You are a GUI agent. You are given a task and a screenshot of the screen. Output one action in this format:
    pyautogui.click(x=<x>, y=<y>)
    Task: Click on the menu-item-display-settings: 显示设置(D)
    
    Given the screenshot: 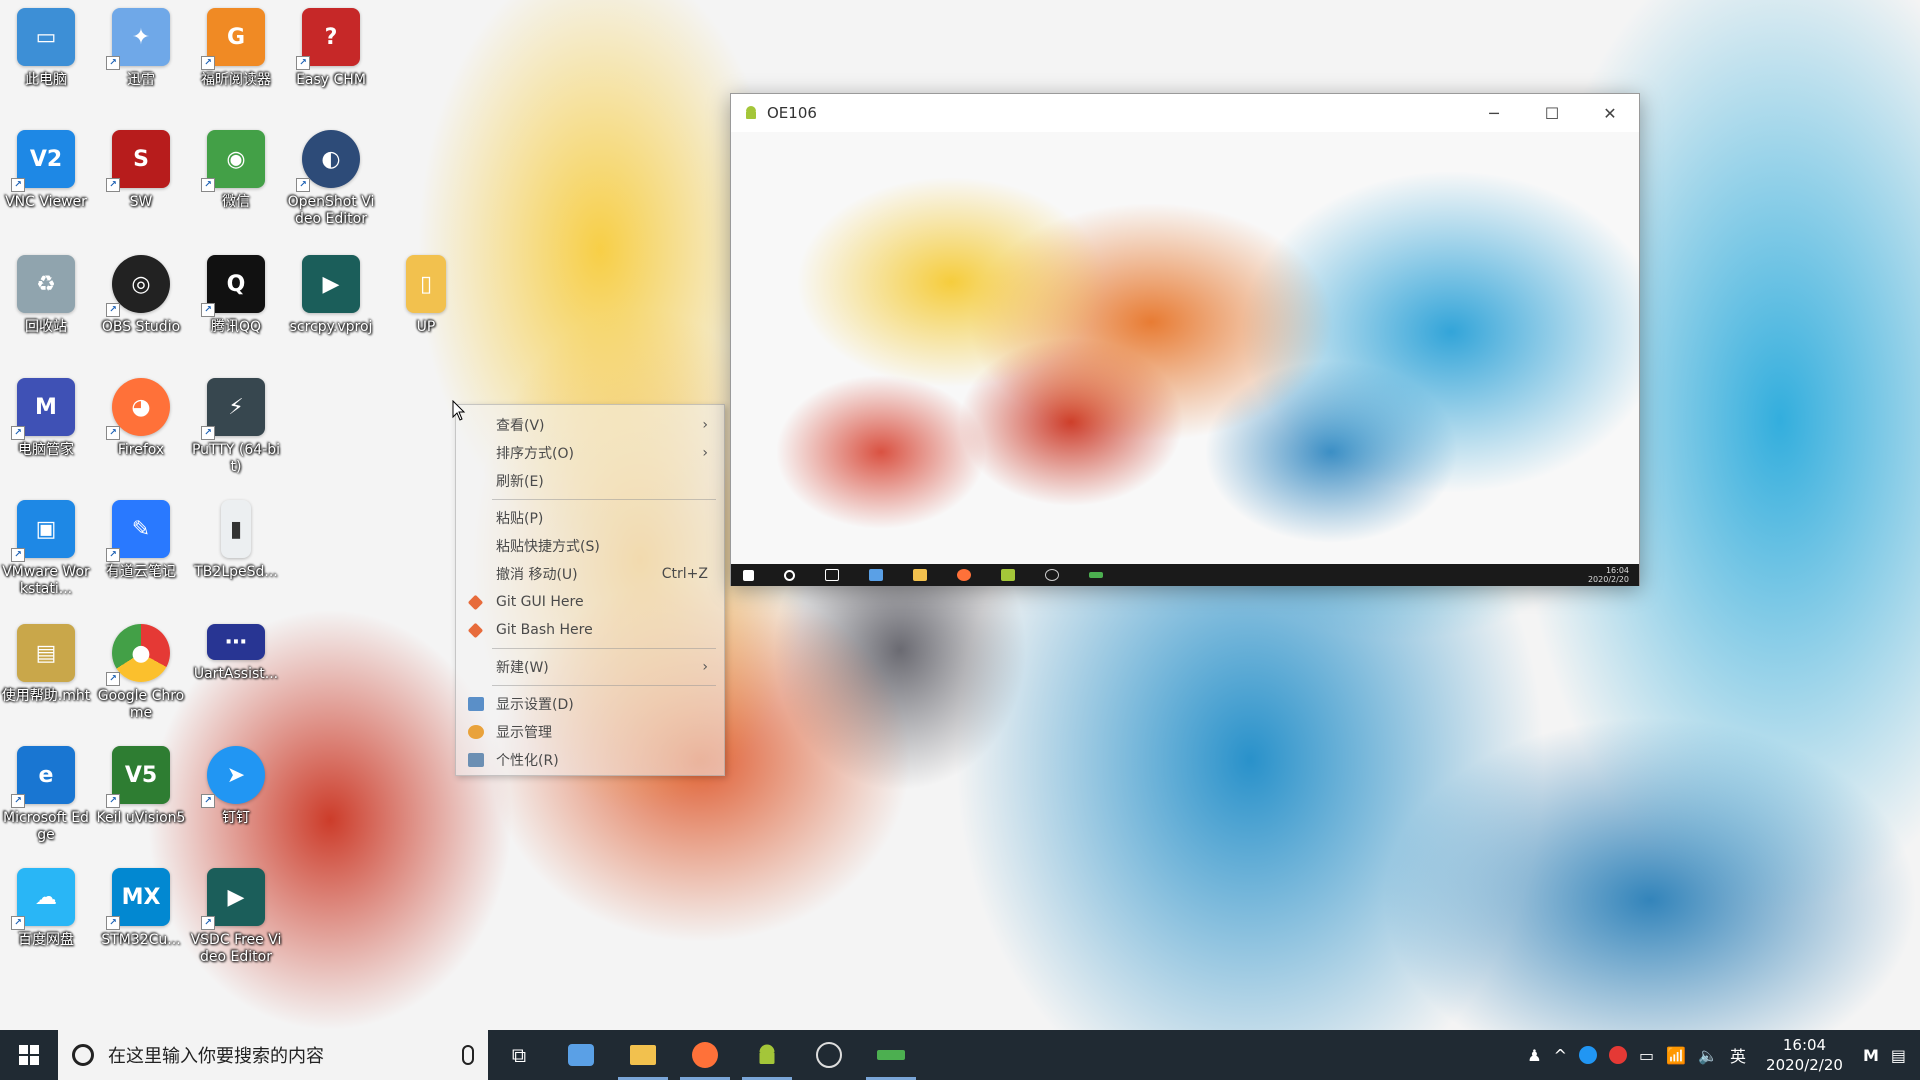 What is the action you would take?
    pyautogui.click(x=590, y=704)
    